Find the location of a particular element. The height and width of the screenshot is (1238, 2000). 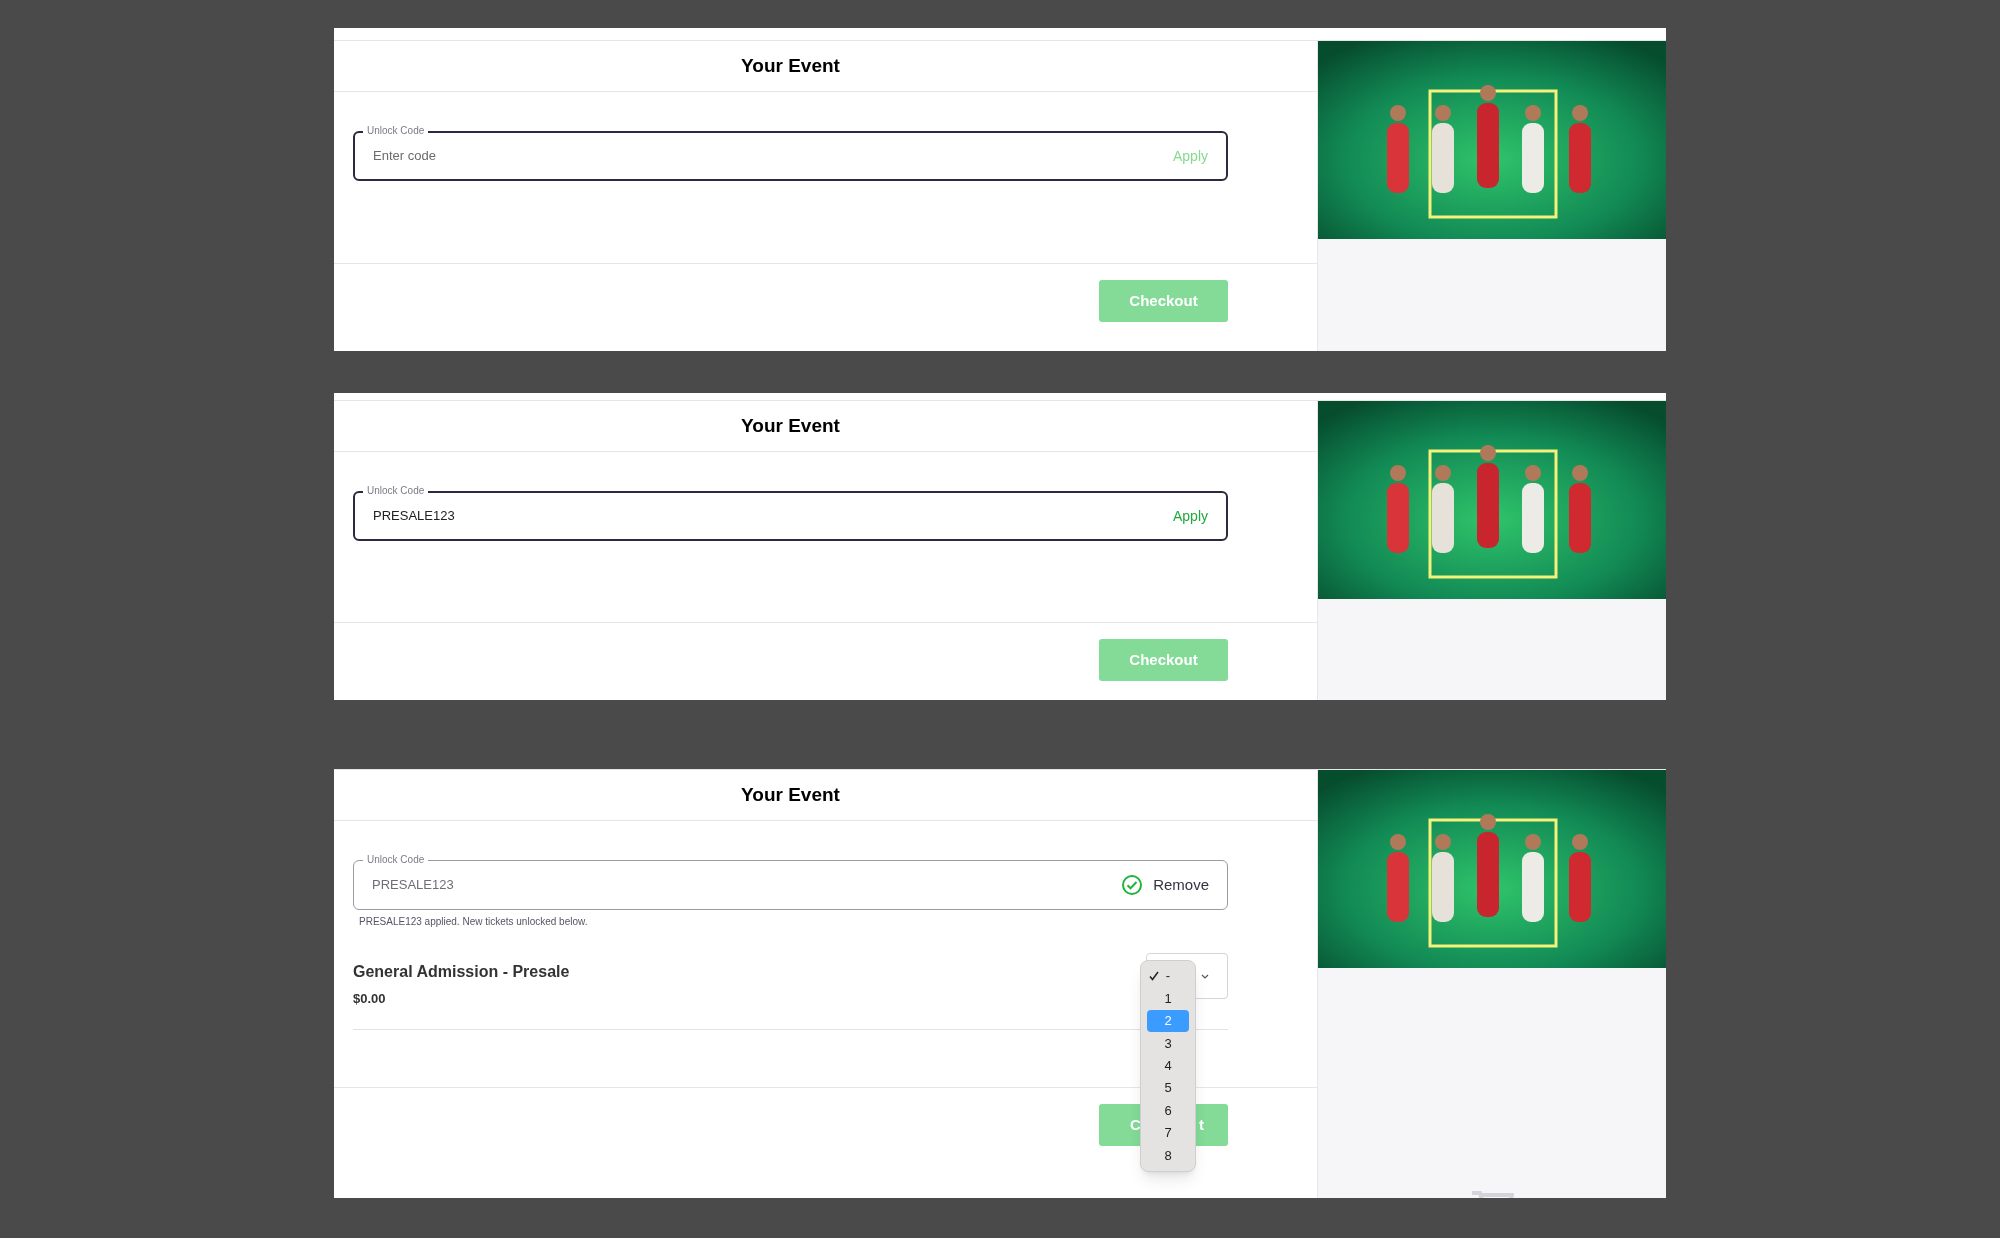

status-message: PRESALE123 applied. New tickets unlocked below. is located at coordinates (474, 922).